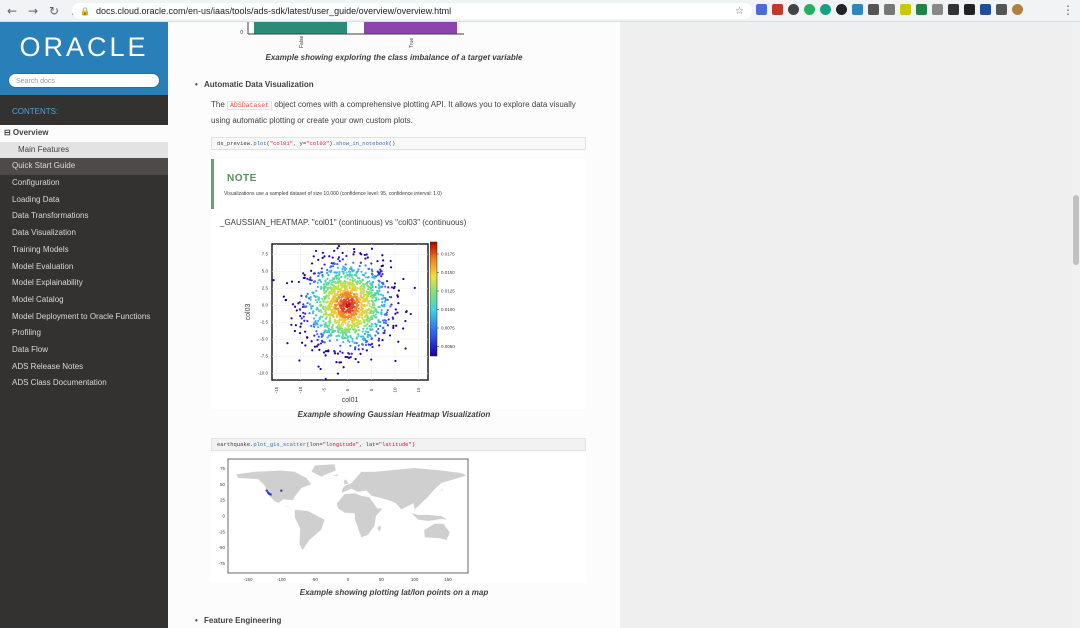  Describe the element at coordinates (448, 346) in the screenshot. I see `colorbar-tick-label: 0.0050` at that location.